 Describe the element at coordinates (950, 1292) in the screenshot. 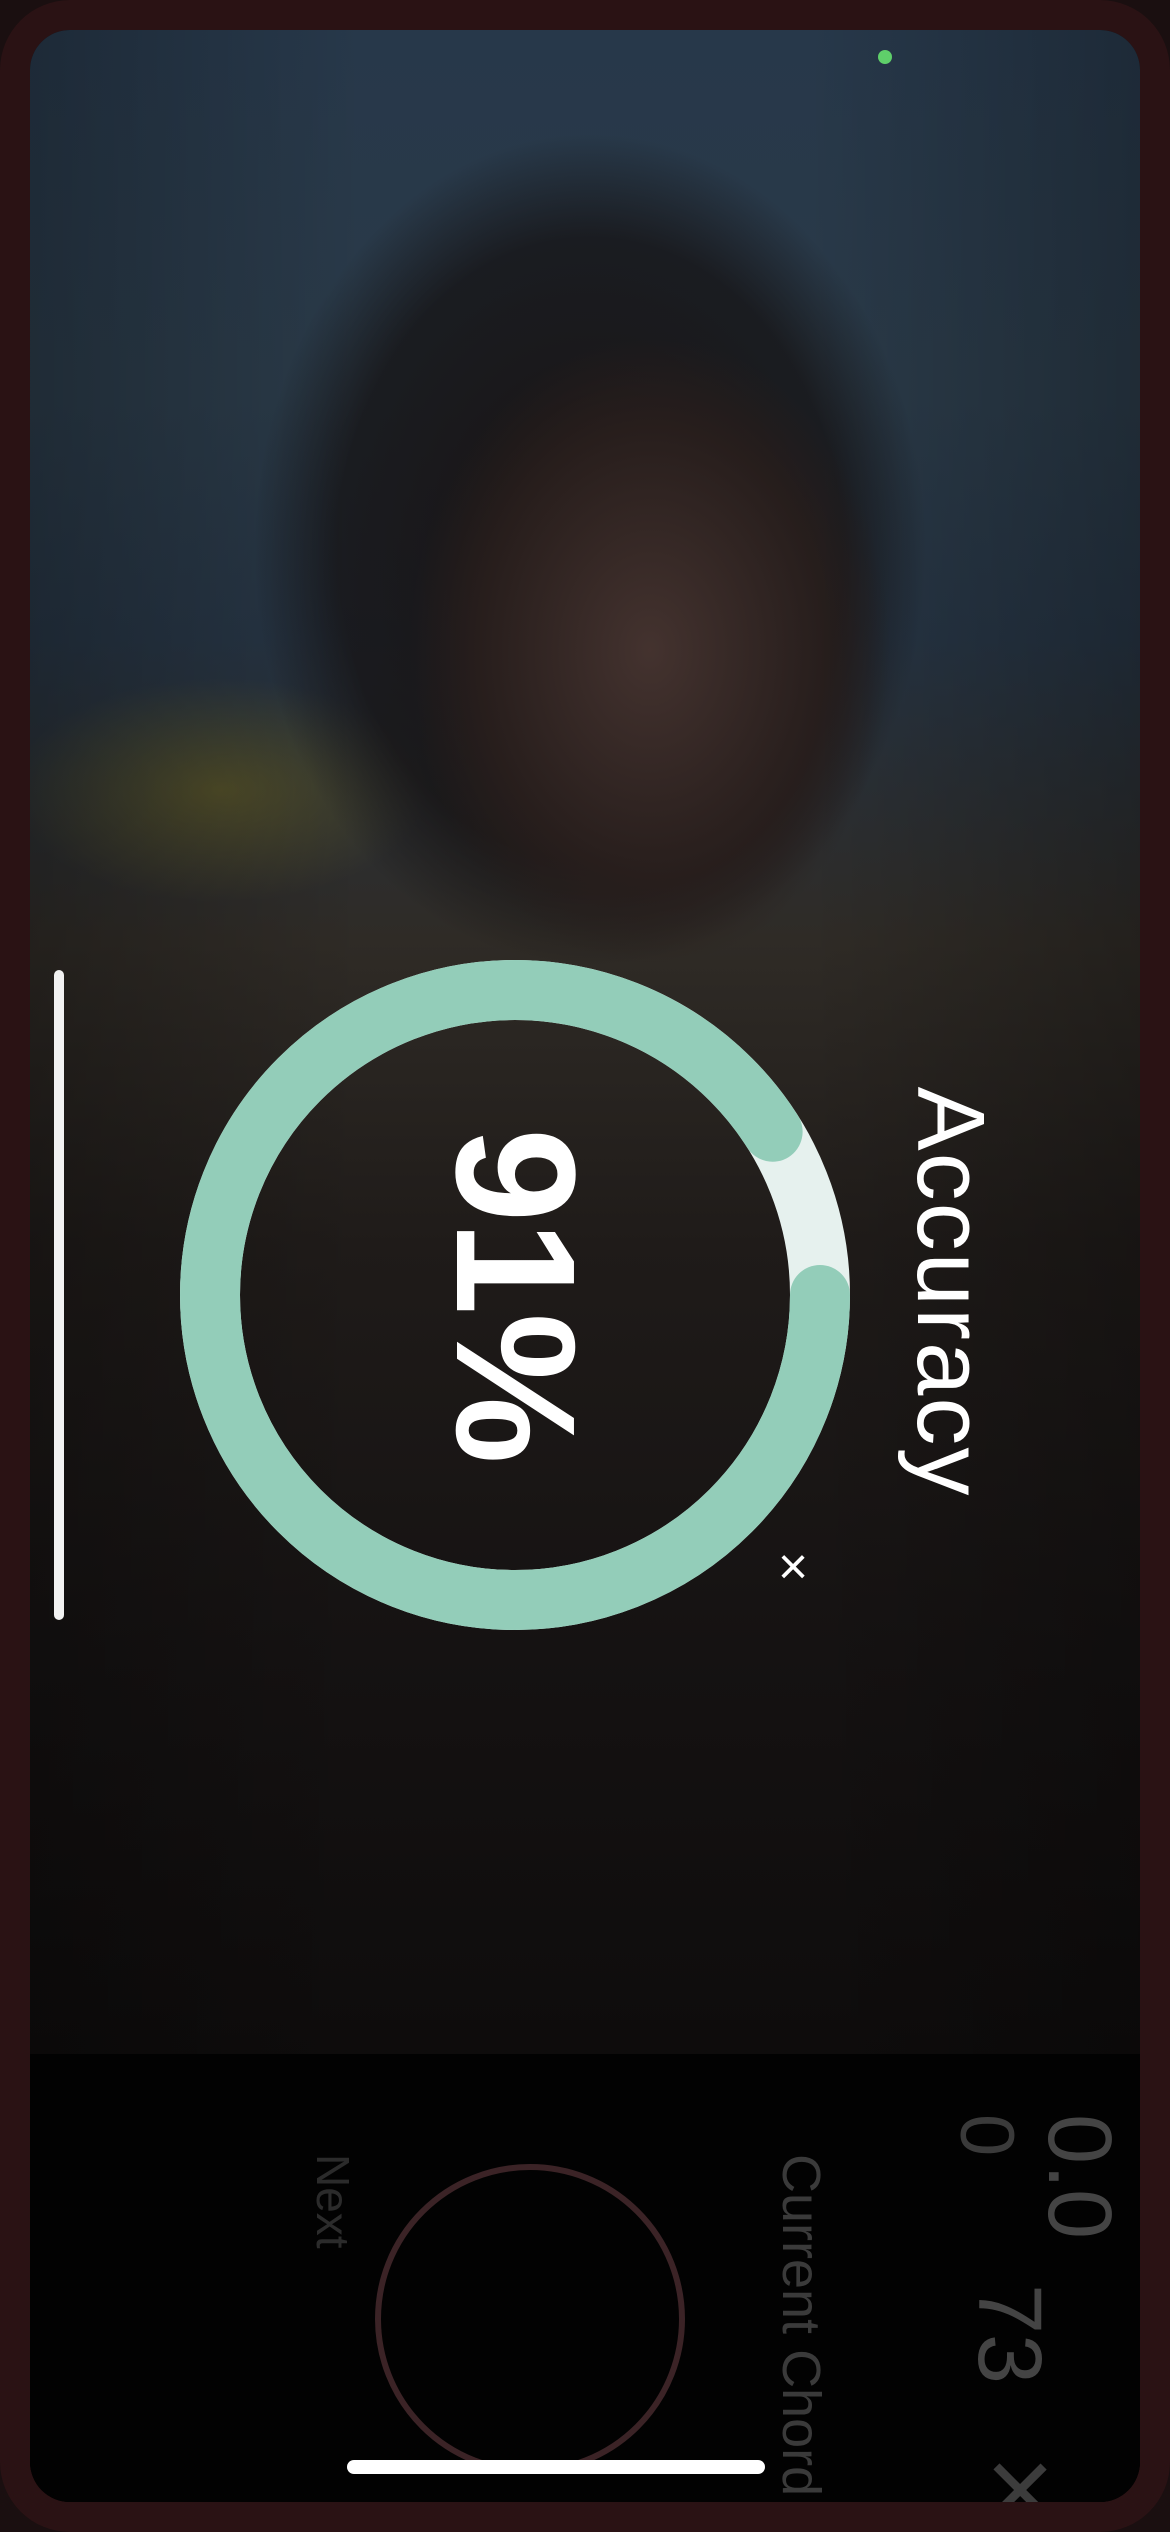

I see `accuracy-title: Accuracy` at that location.